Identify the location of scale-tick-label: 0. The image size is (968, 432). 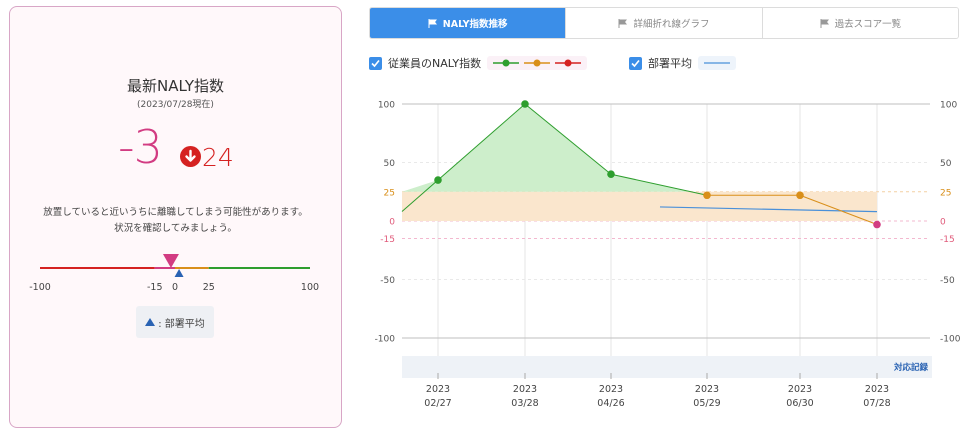
(175, 287).